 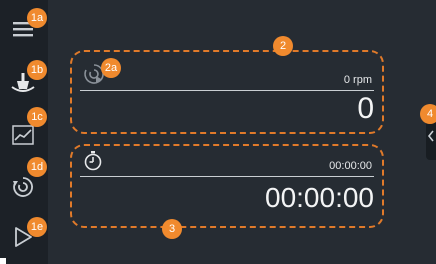 What do you see at coordinates (37, 117) in the screenshot?
I see `badge-1c: 1c` at bounding box center [37, 117].